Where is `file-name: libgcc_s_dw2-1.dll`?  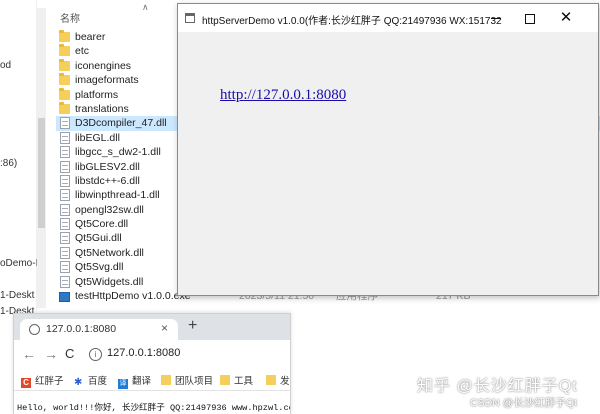 file-name: libgcc_s_dw2-1.dll is located at coordinates (118, 152).